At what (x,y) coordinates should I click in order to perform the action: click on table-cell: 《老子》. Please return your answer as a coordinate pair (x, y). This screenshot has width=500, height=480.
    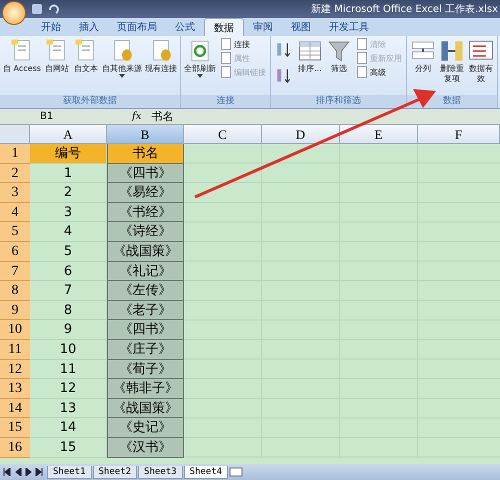
    Looking at the image, I should click on (145, 310).